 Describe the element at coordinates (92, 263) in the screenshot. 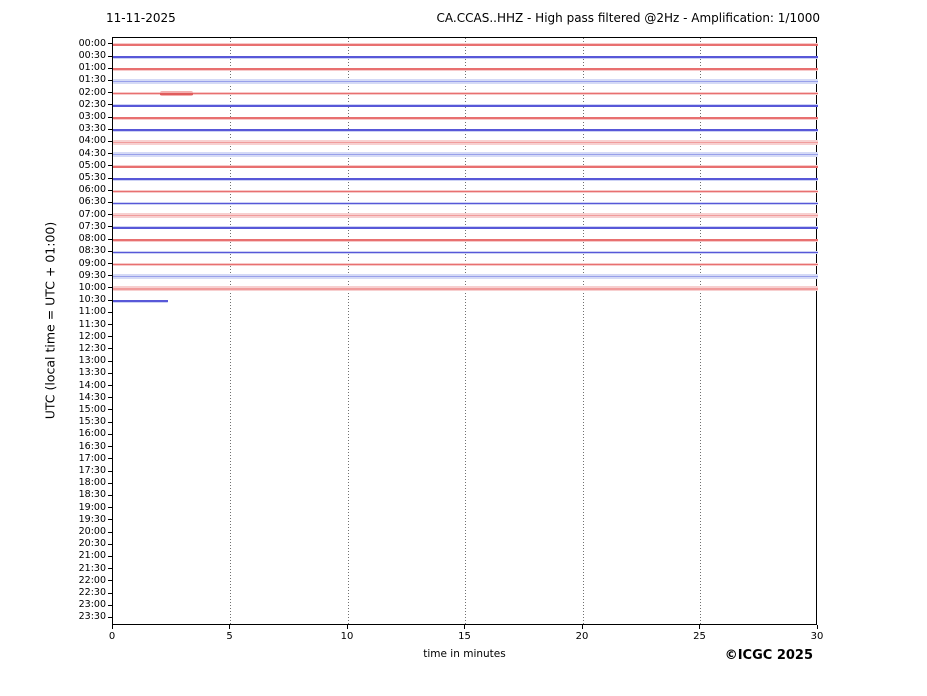

I see `y-tick-label: 09:00` at that location.